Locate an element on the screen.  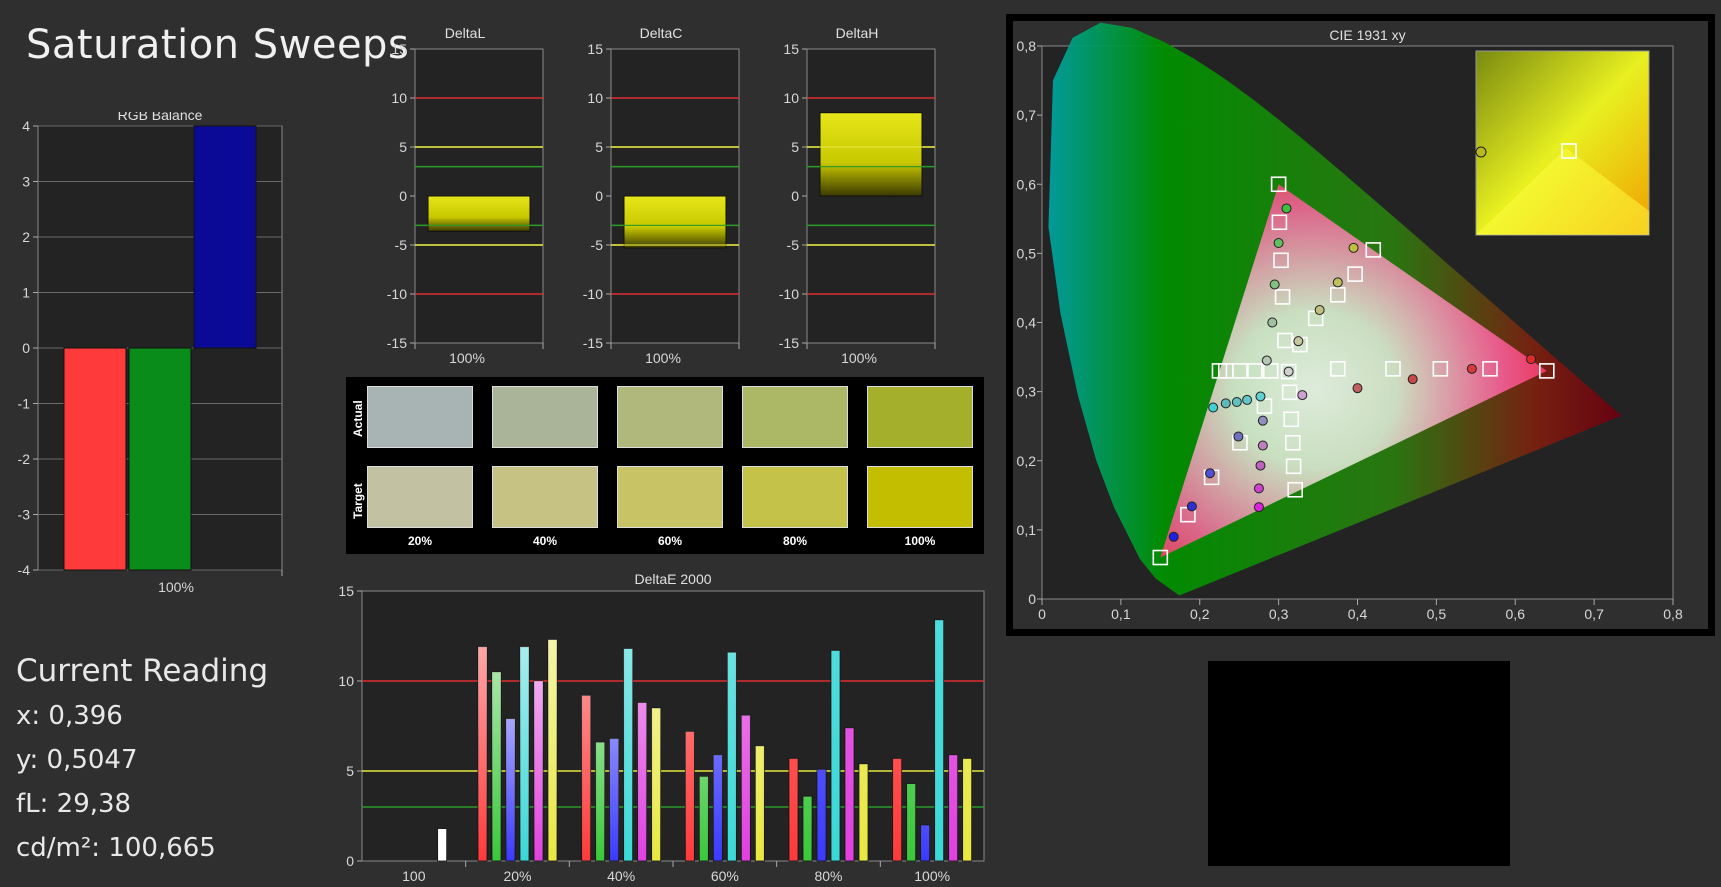
cie-y-tick-label: 0,4 is located at coordinates (1027, 323).